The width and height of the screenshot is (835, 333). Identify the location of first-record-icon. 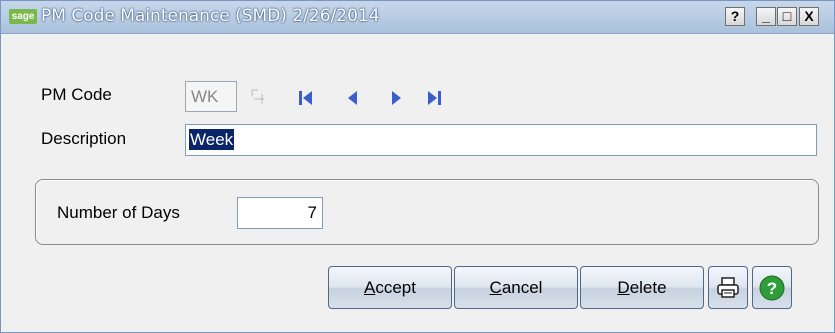
(305, 97).